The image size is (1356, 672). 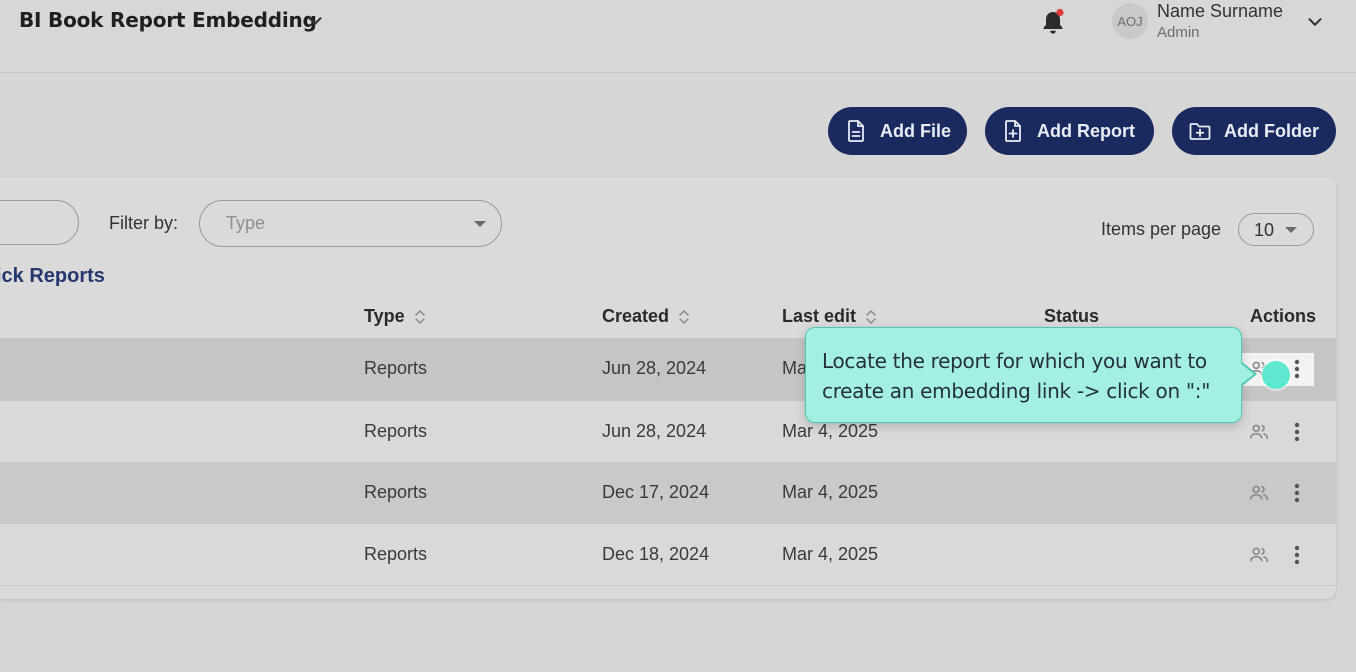 I want to click on add-folder-label: Add Folder, so click(x=1271, y=130).